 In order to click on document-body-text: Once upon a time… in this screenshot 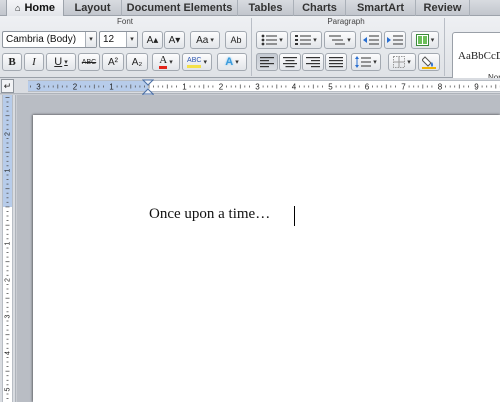, I will do `click(209, 214)`.